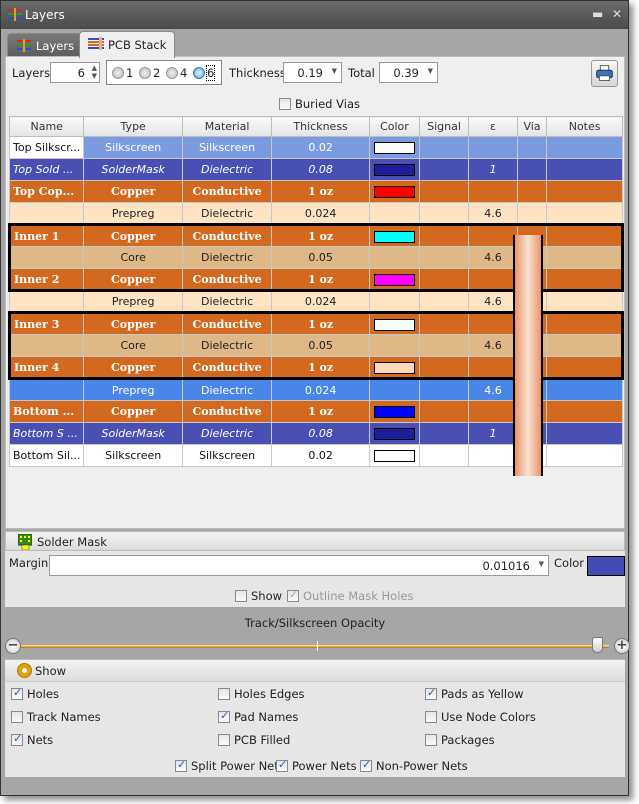  I want to click on net-option-checkbox: Split Power Nets, so click(230, 765).